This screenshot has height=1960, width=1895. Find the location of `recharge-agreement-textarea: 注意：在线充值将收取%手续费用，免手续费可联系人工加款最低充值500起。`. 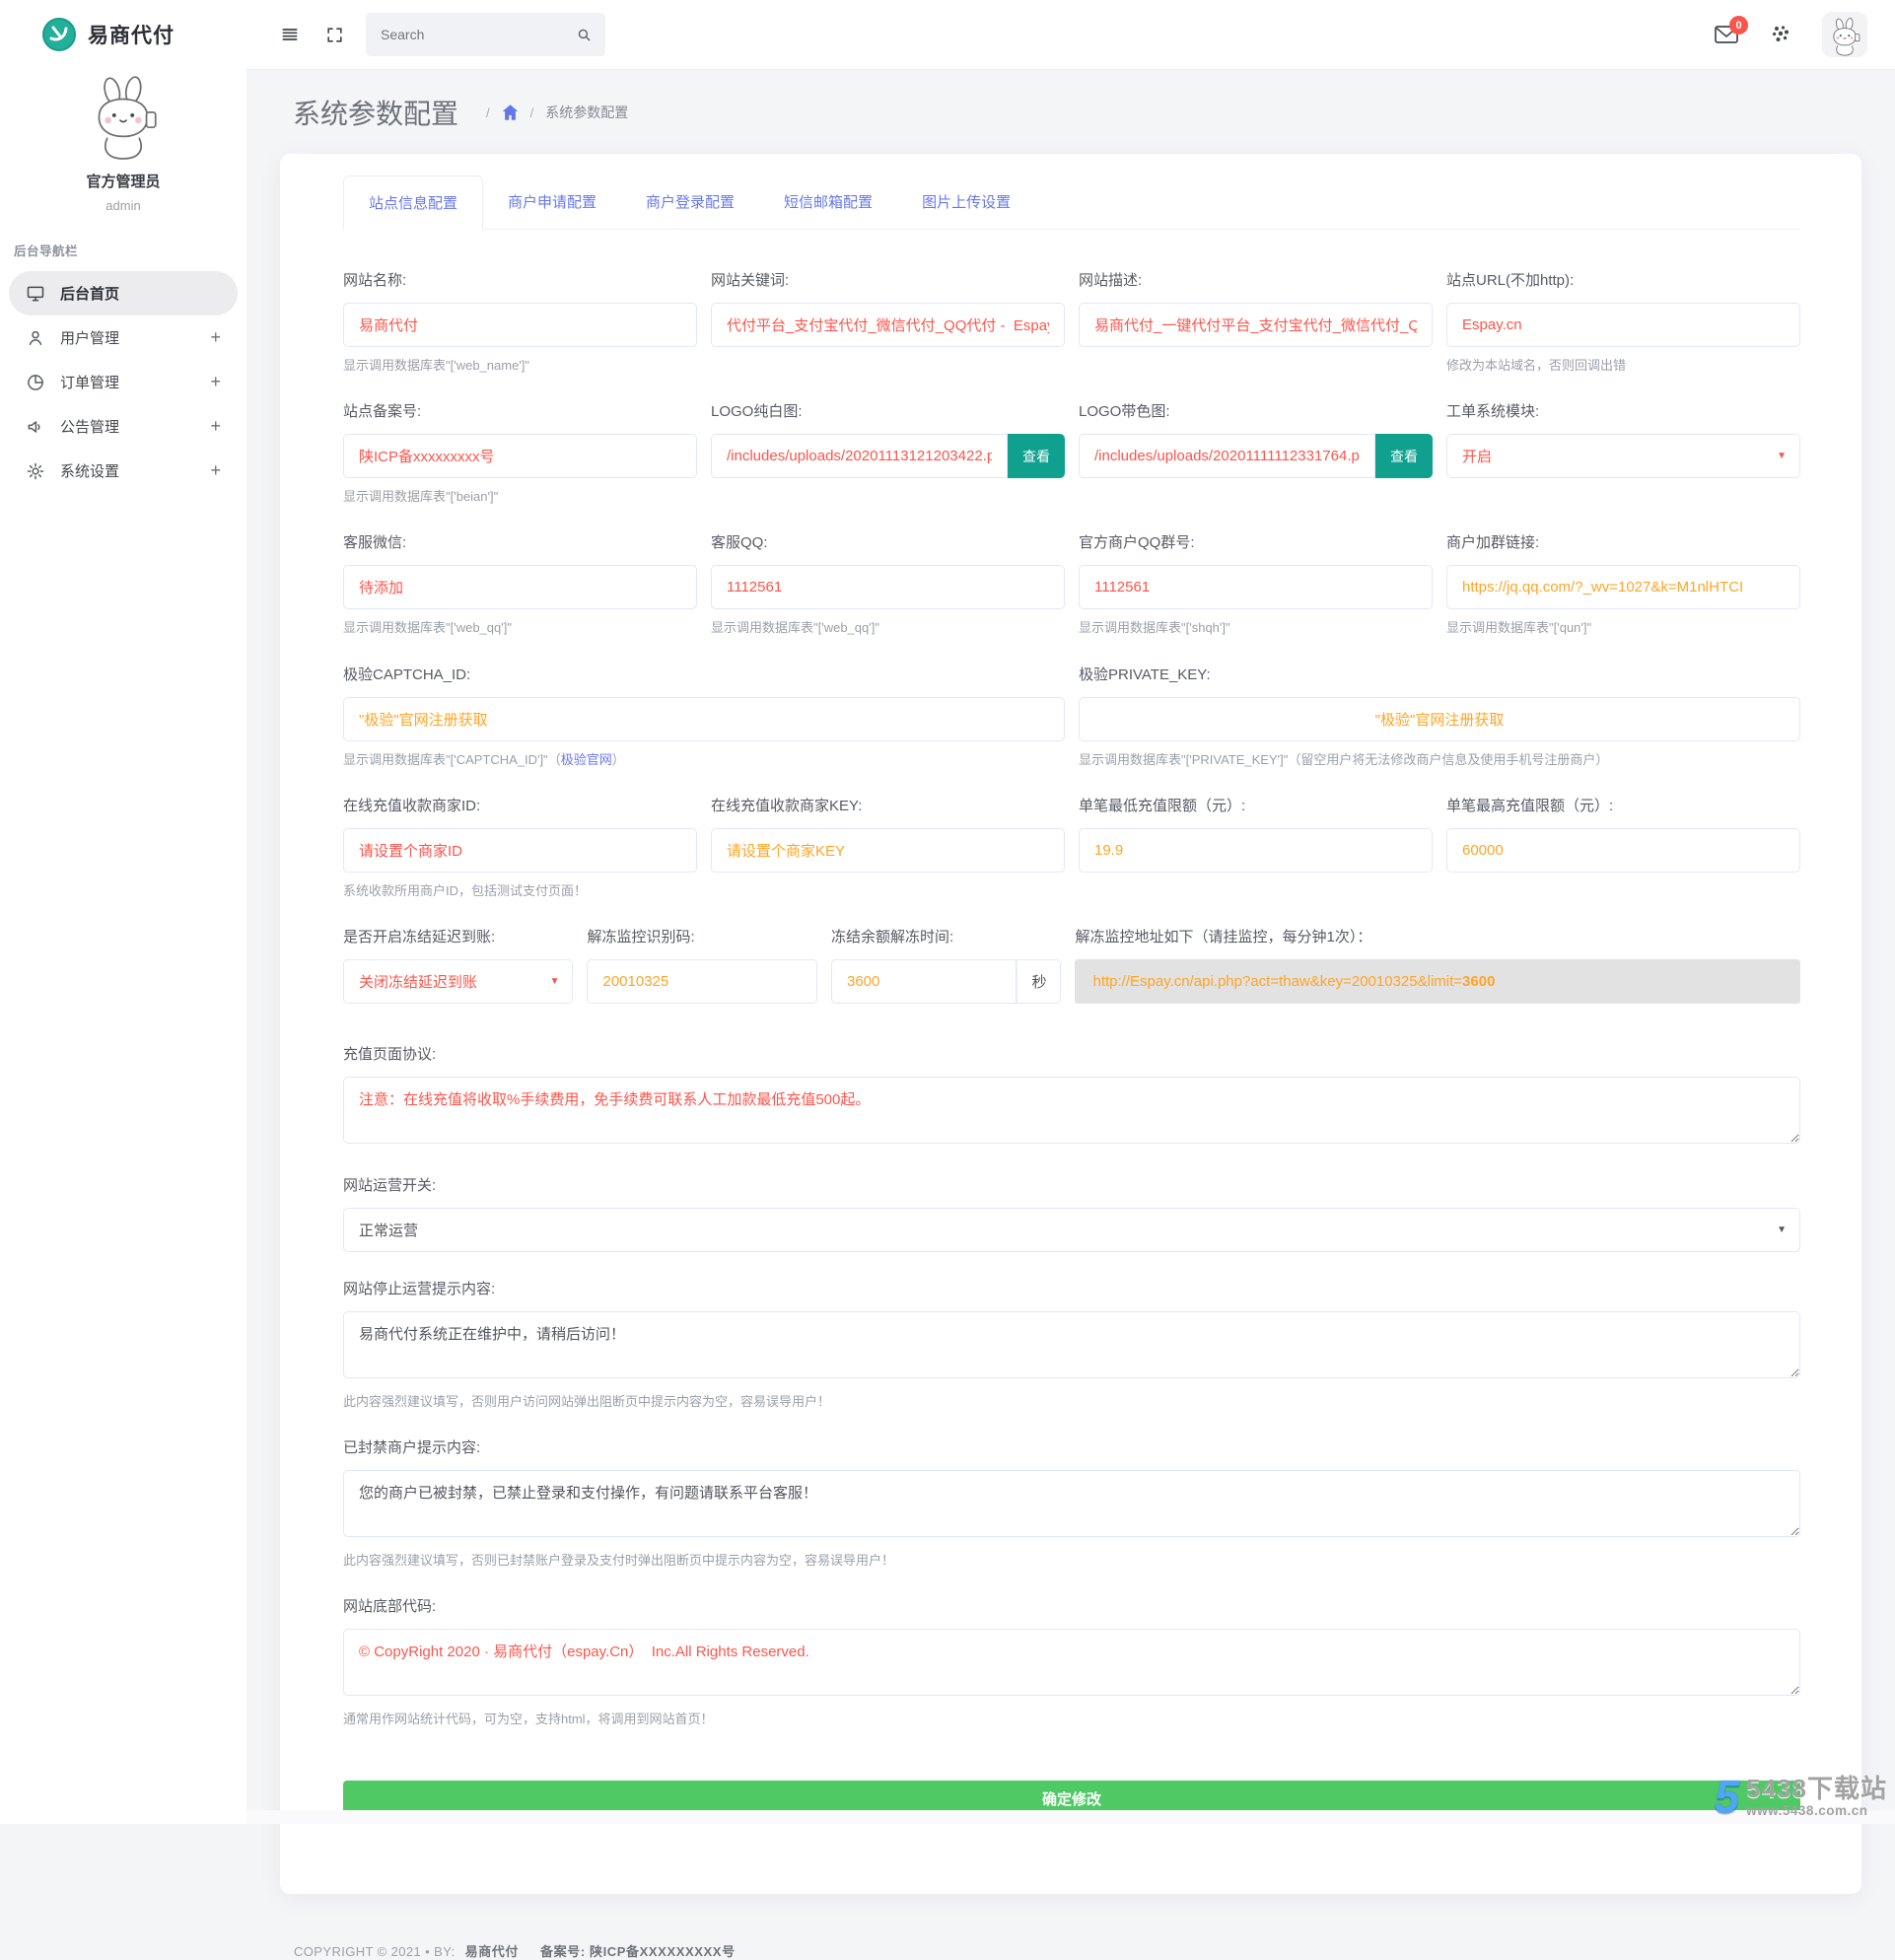

recharge-agreement-textarea: 注意：在线充值将收取%手续费用，免手续费可联系人工加款最低充值500起。 is located at coordinates (1071, 1110).